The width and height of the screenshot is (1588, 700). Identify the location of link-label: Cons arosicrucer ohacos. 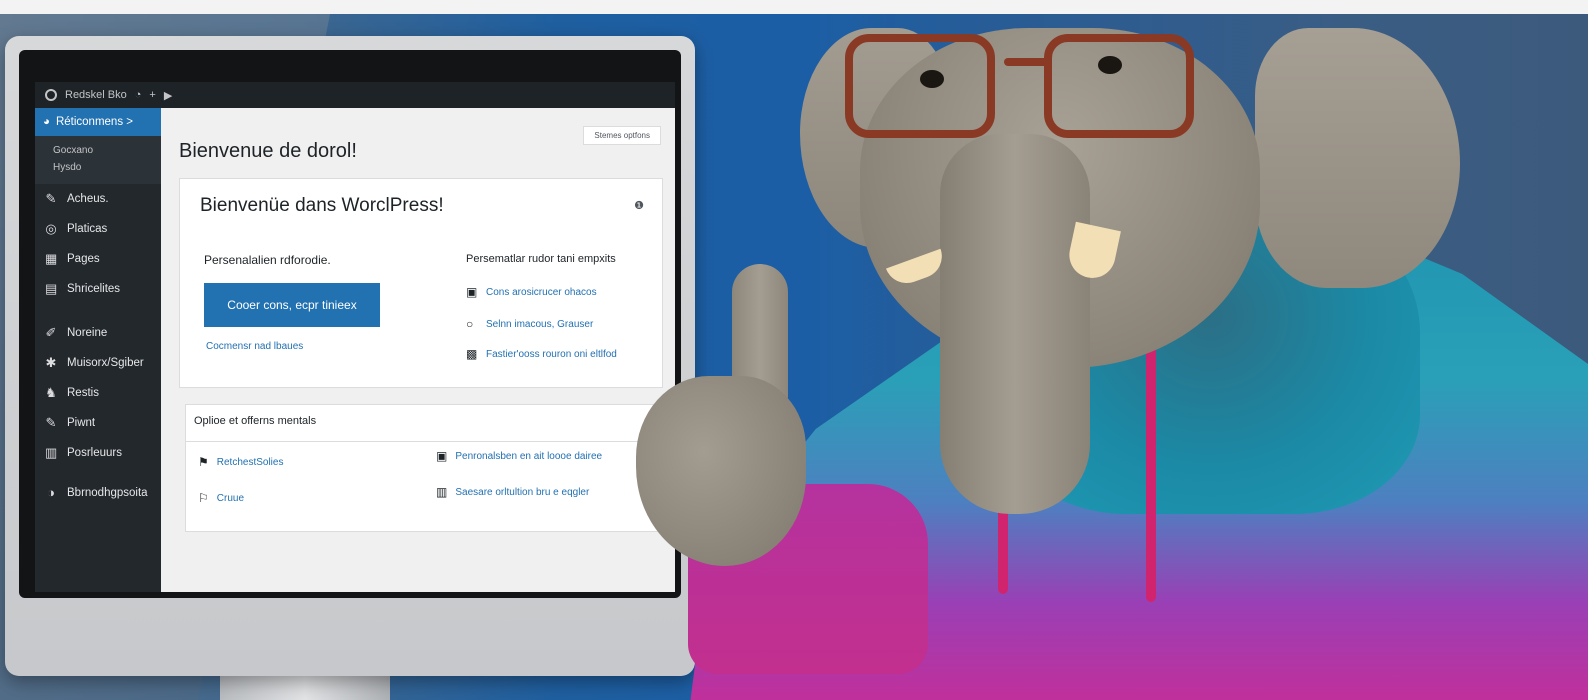
(541, 292).